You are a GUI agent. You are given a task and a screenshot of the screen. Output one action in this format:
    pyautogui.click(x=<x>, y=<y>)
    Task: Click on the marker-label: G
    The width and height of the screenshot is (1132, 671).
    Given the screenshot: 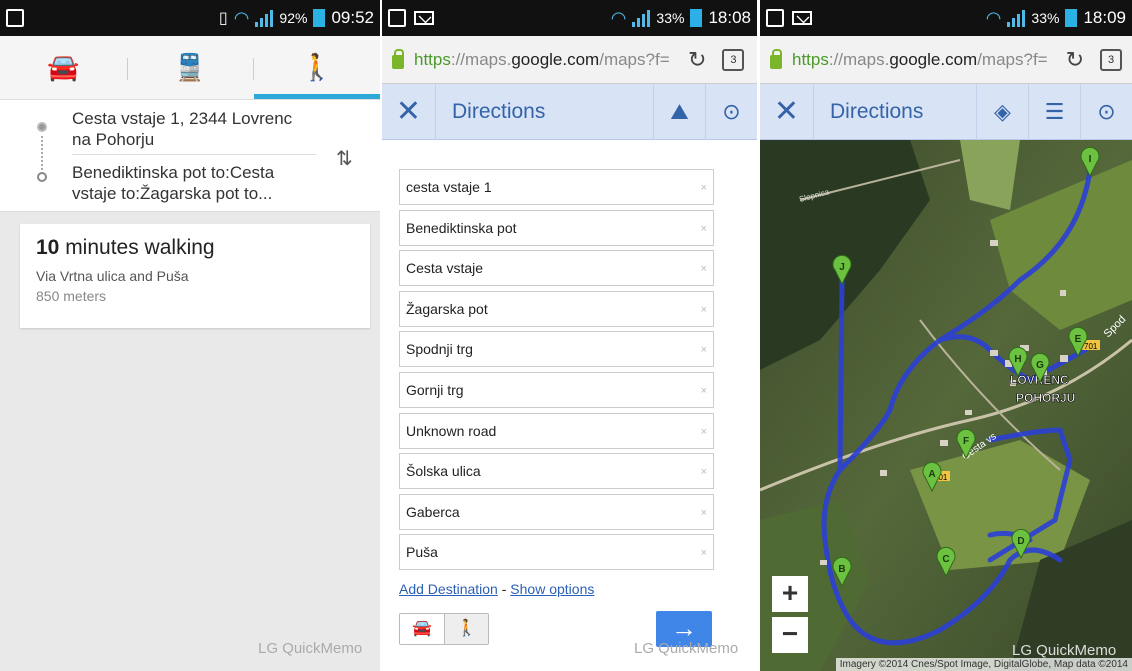 What is the action you would take?
    pyautogui.click(x=1040, y=365)
    